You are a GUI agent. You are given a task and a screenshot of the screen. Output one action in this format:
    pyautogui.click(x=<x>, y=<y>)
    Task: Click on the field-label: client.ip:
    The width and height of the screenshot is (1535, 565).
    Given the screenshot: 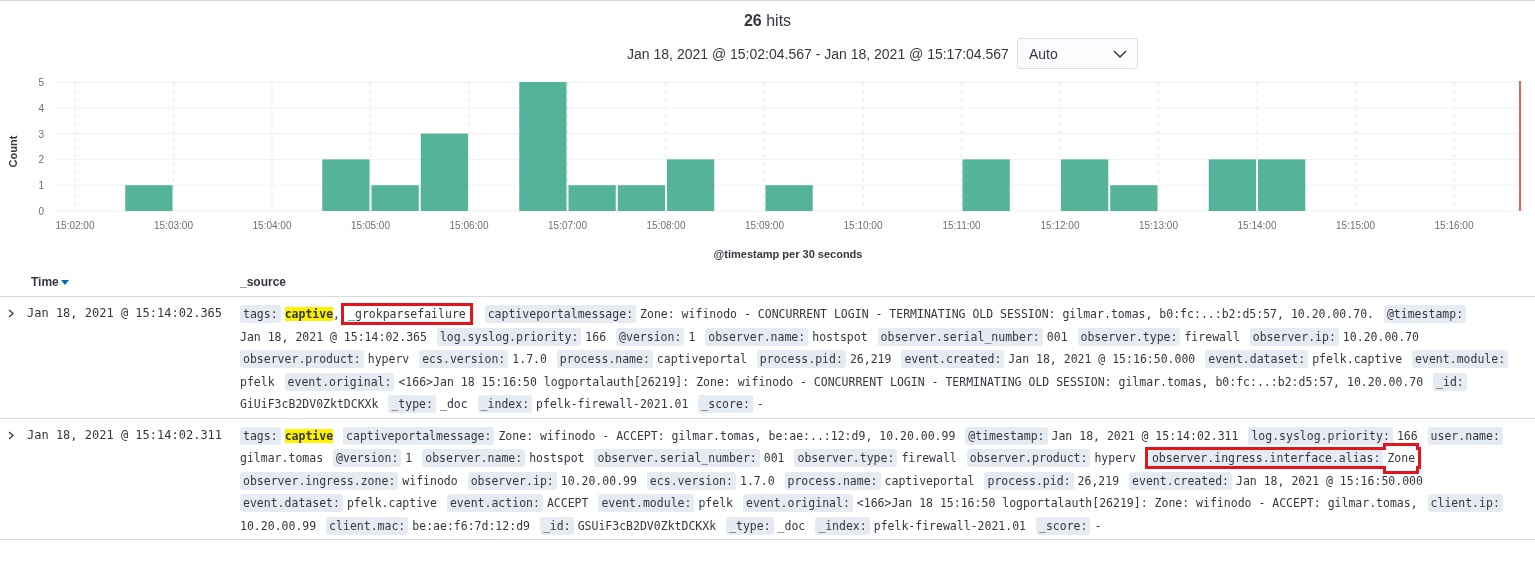 What is the action you would take?
    pyautogui.click(x=1465, y=503)
    